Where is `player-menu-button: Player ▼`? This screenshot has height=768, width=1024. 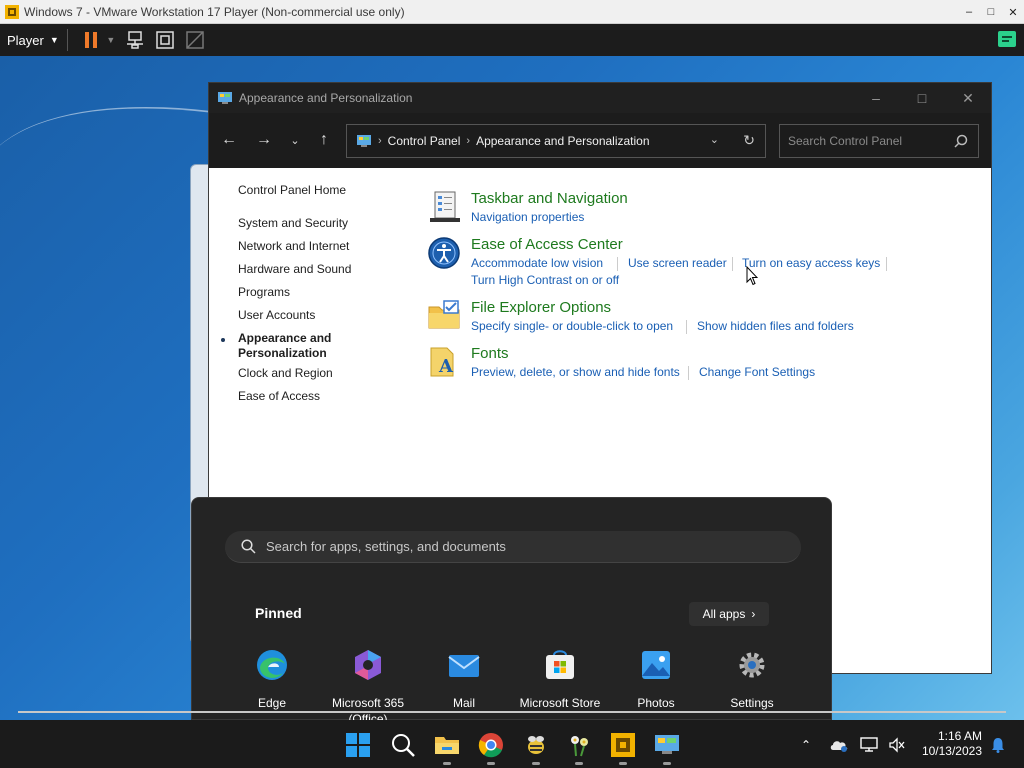
player-menu-button: Player ▼ is located at coordinates (33, 40).